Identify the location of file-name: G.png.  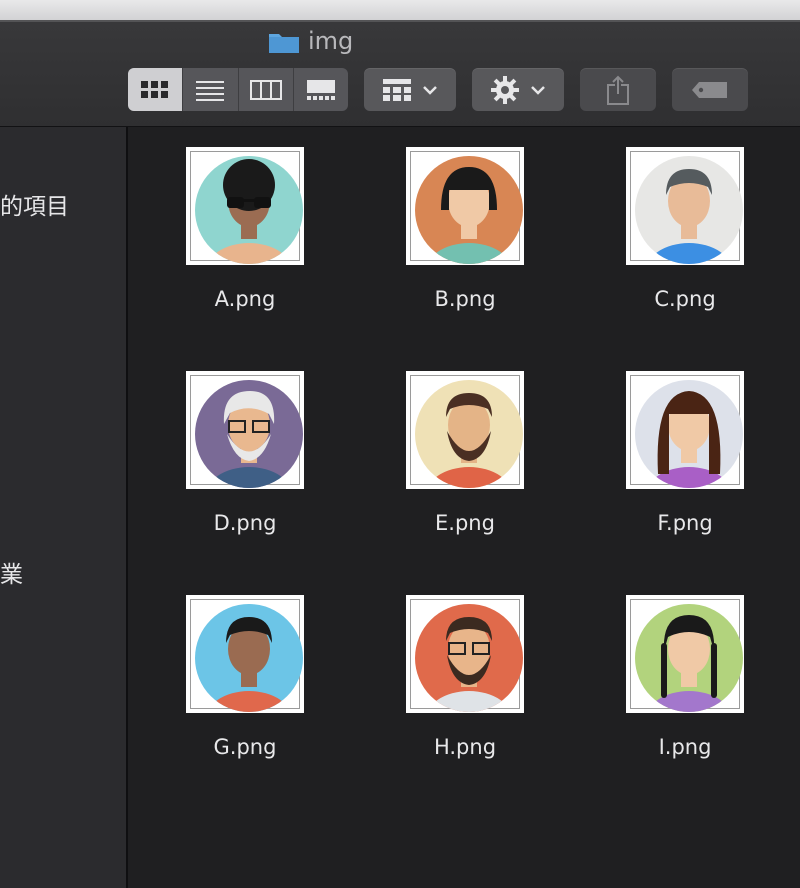
(245, 747).